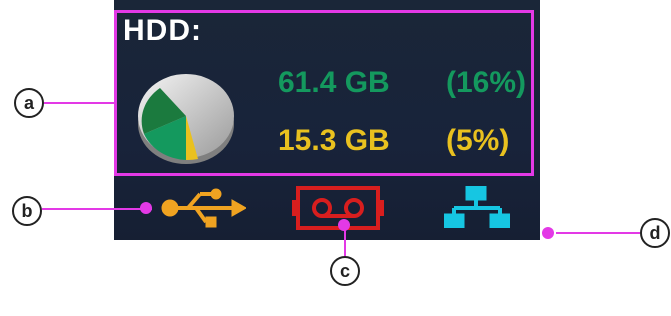 Image resolution: width=671 pixels, height=316 pixels. Describe the element at coordinates (344, 225) in the screenshot. I see `callout-dot-c` at that location.